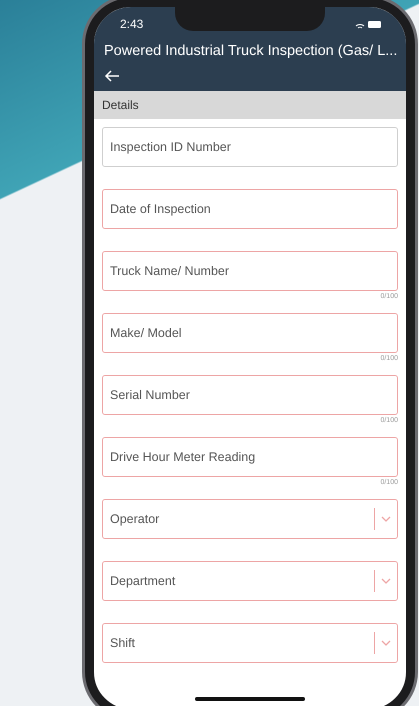 This screenshot has height=706, width=419. What do you see at coordinates (250, 333) in the screenshot?
I see `input-field: Make/ Model` at bounding box center [250, 333].